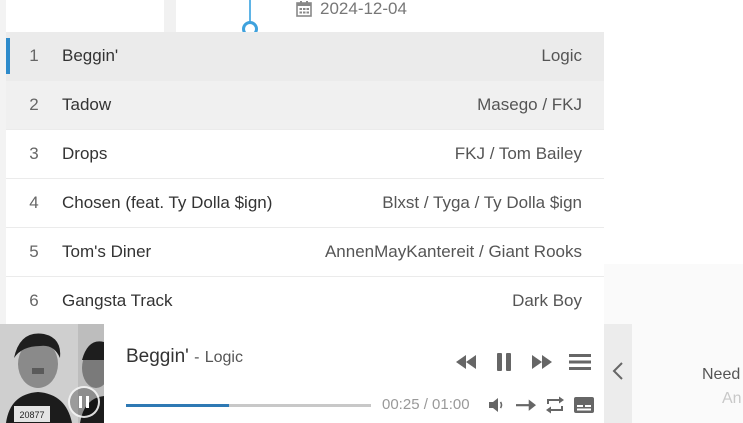  What do you see at coordinates (34, 202) in the screenshot?
I see `track-index: 4` at bounding box center [34, 202].